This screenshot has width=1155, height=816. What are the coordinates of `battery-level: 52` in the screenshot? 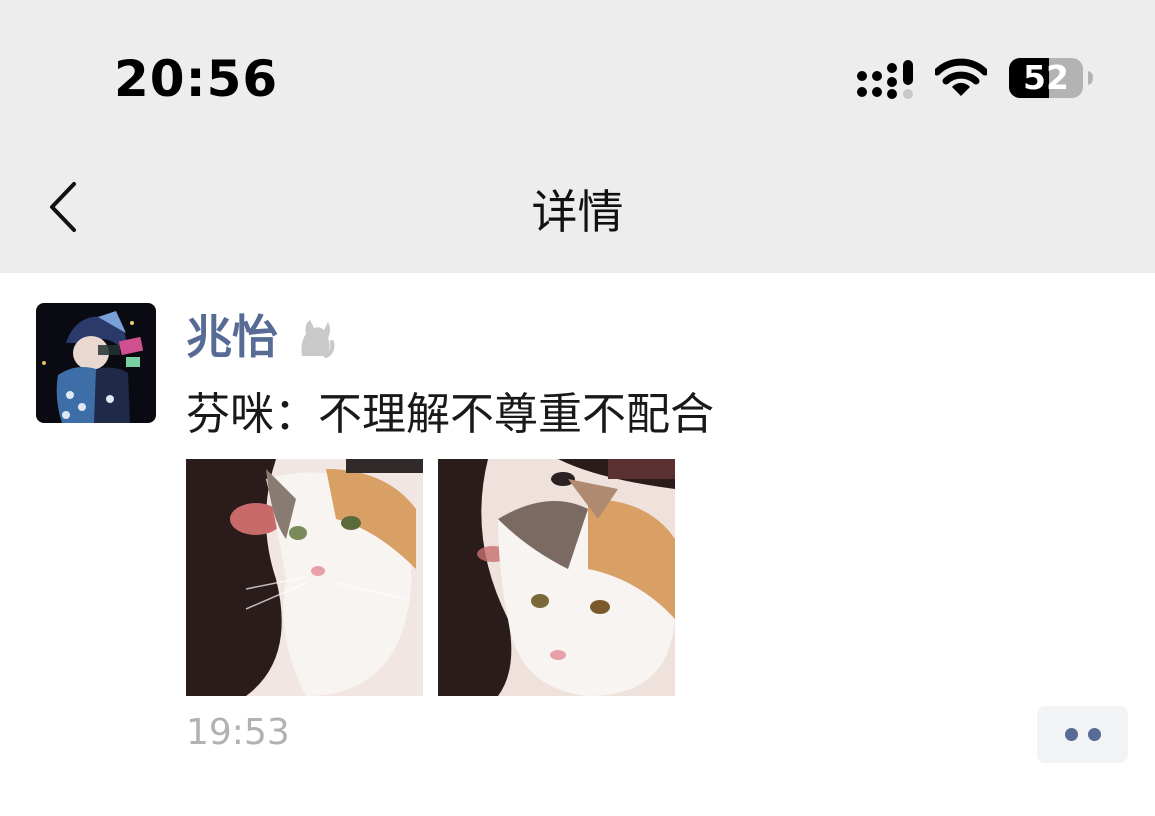 It's located at (1046, 77).